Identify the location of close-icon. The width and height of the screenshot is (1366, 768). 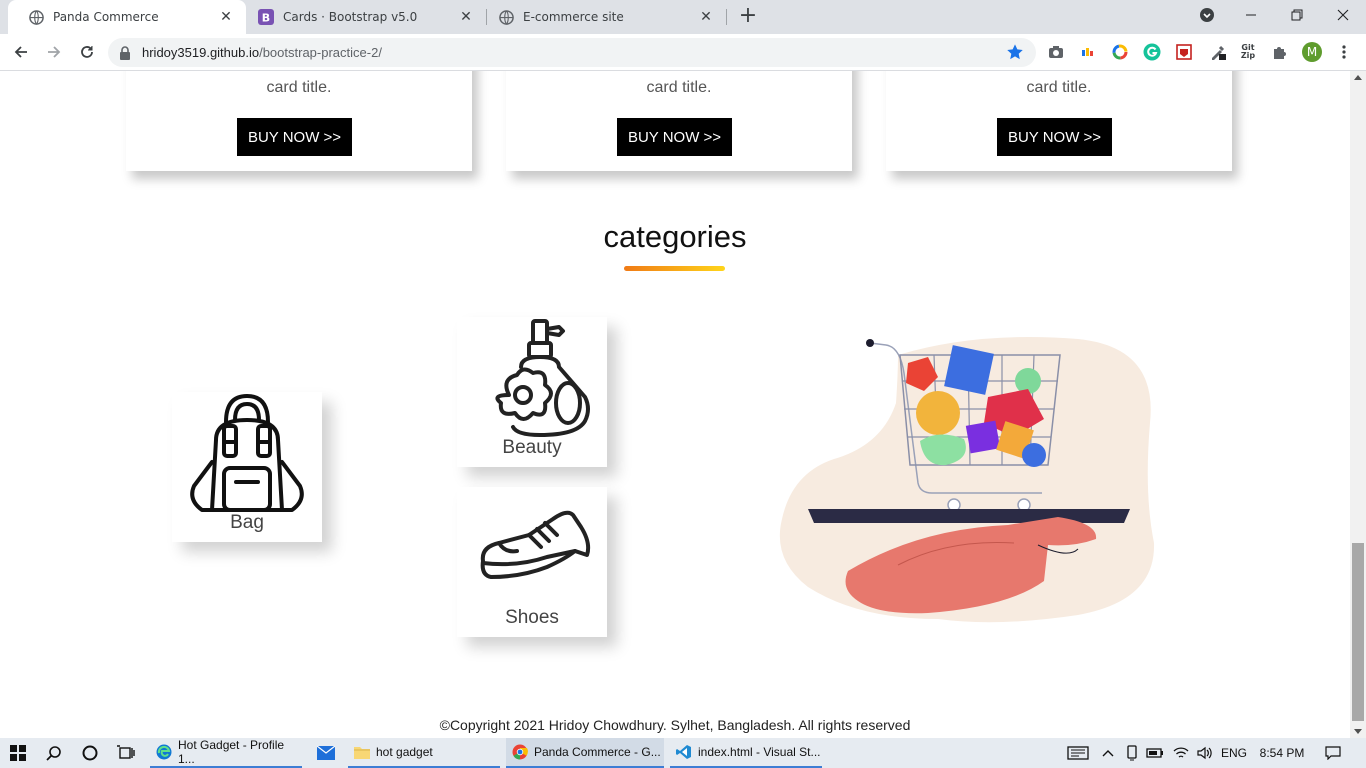
(1343, 15).